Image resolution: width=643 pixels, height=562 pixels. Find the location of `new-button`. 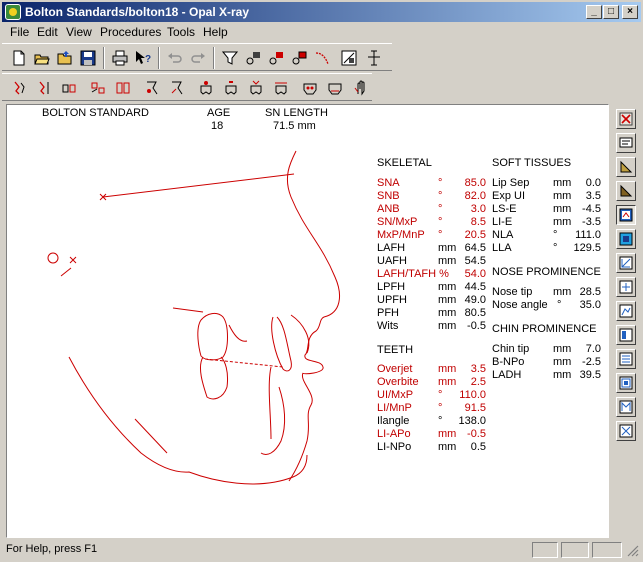

new-button is located at coordinates (19, 58).